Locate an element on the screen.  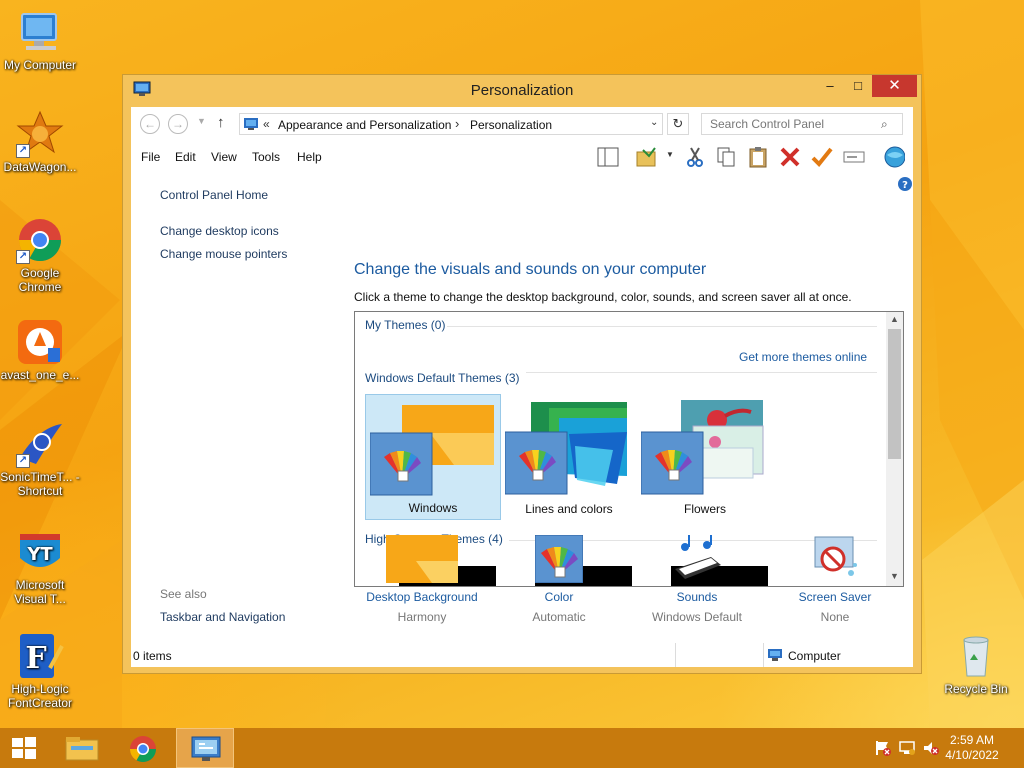
desktop-background-label: Desktop Background is located at coordinates (422, 597).